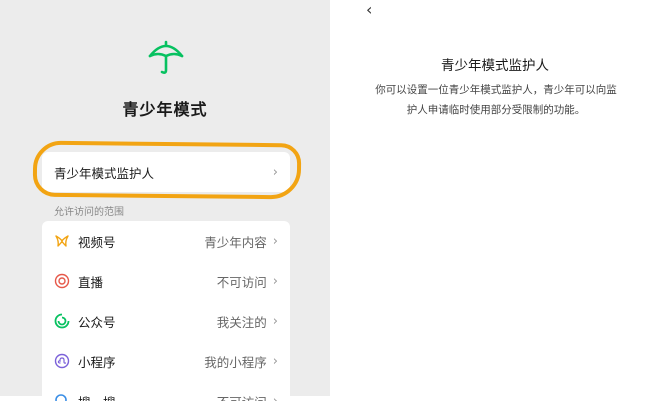 The width and height of the screenshot is (660, 401). I want to click on list-item-live: 直播 不可访问 ›, so click(166, 281).